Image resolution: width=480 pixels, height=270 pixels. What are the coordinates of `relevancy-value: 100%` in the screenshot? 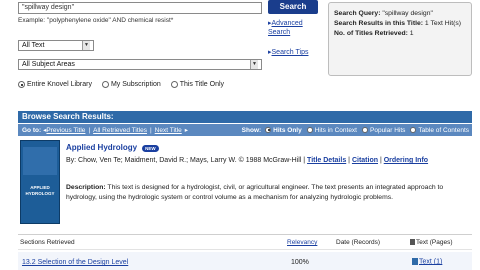 It's located at (300, 262).